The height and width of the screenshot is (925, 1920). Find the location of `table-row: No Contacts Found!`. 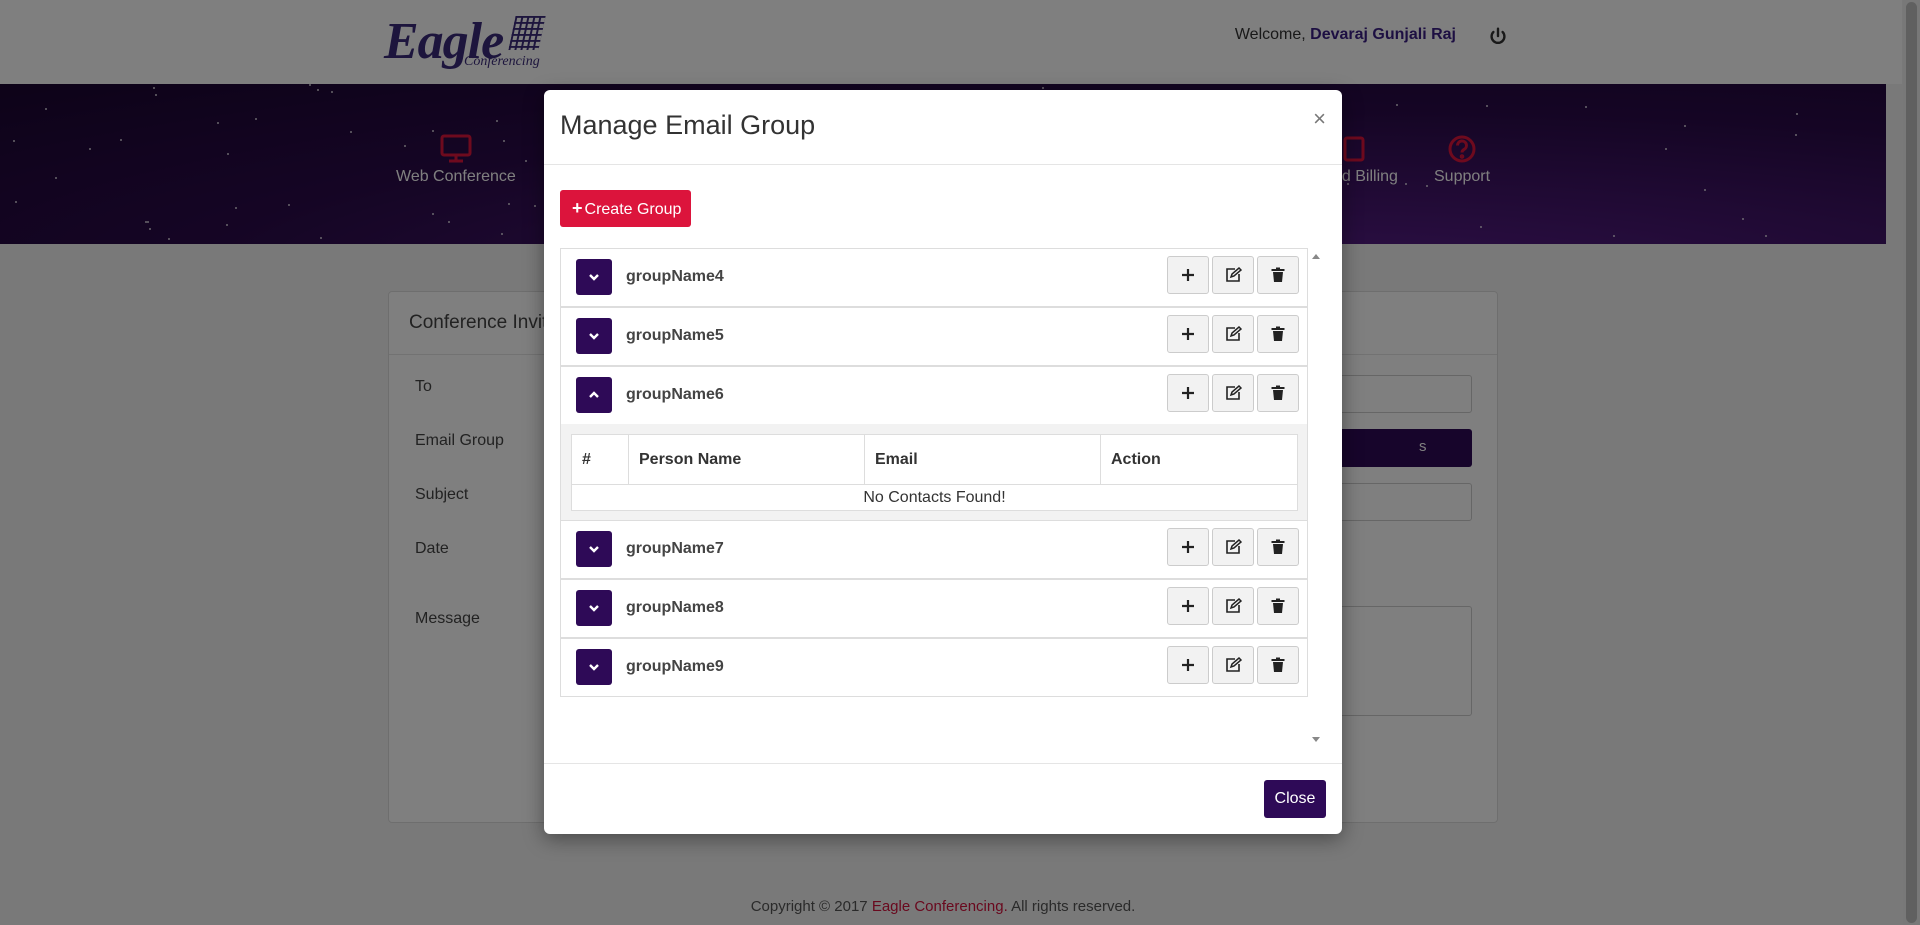

table-row: No Contacts Found! is located at coordinates (934, 497).